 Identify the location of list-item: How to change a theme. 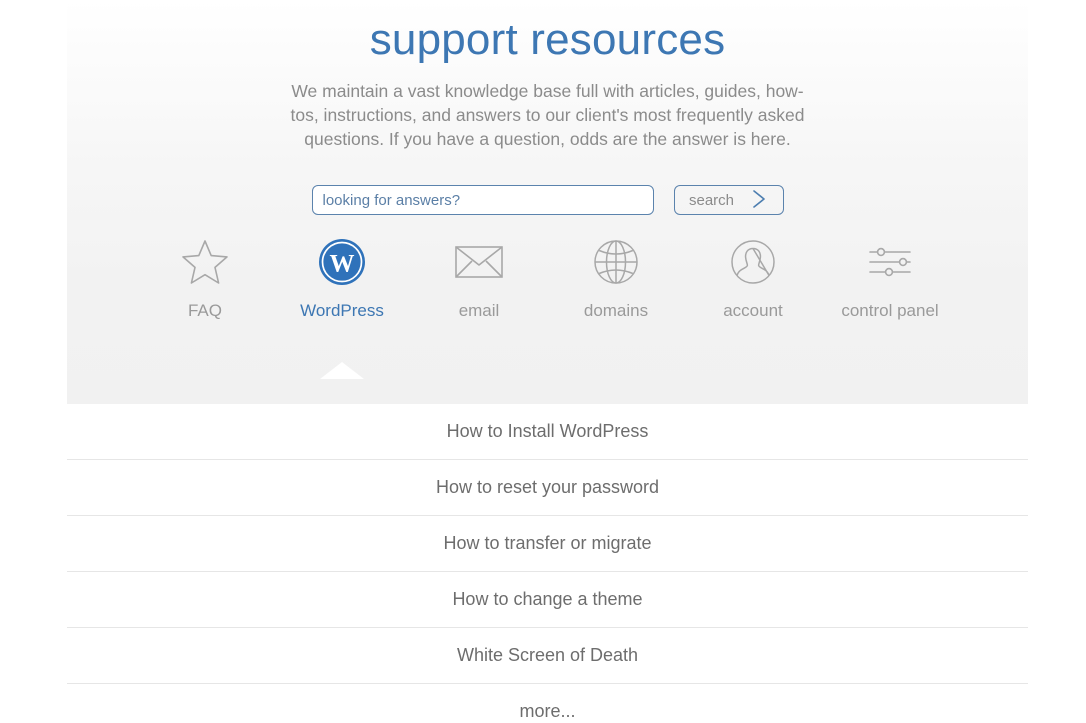
(547, 600).